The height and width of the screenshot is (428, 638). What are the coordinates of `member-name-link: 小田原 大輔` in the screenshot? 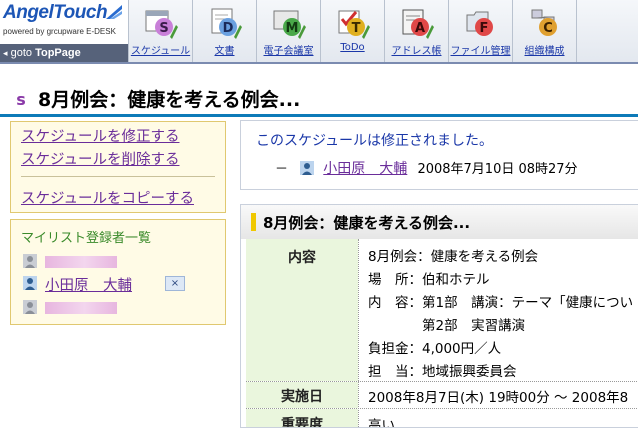 It's located at (88, 284).